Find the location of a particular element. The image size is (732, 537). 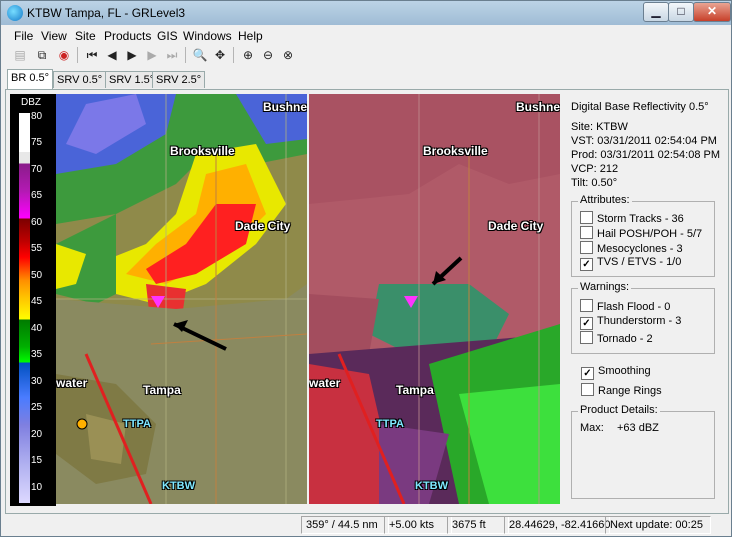

flash-flood-checkbox: Flash Flood - 0 is located at coordinates (625, 307).